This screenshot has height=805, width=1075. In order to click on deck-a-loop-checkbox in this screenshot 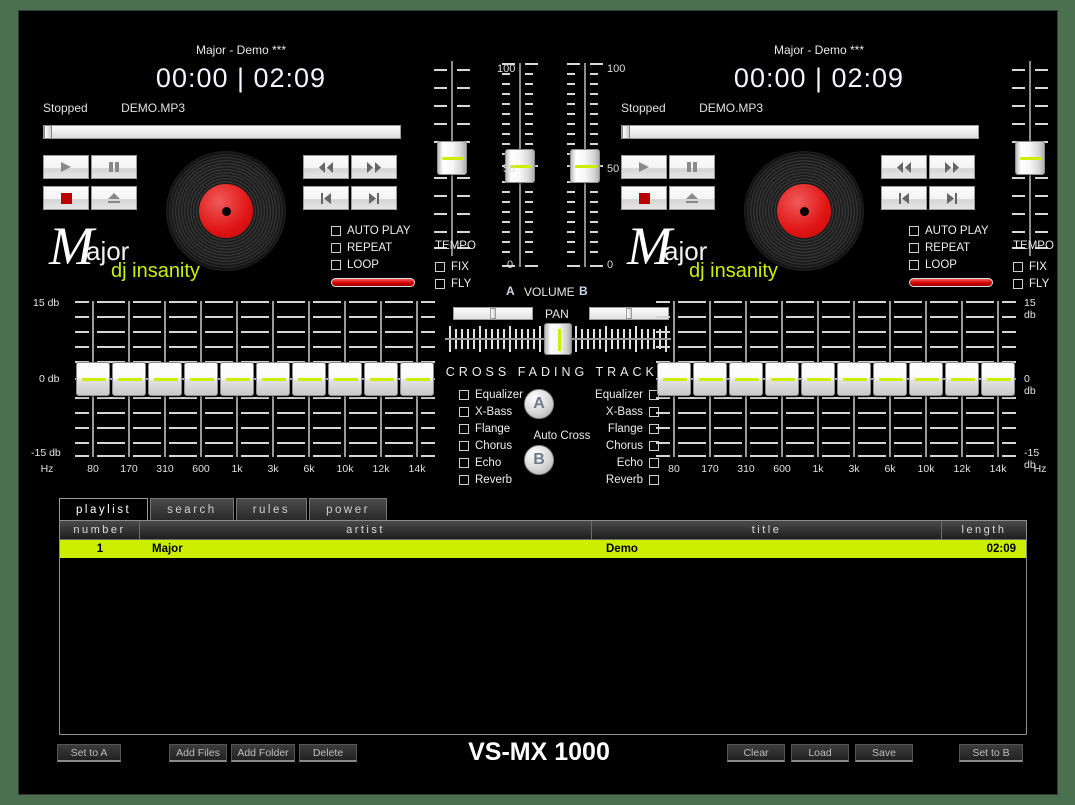, I will do `click(336, 265)`.